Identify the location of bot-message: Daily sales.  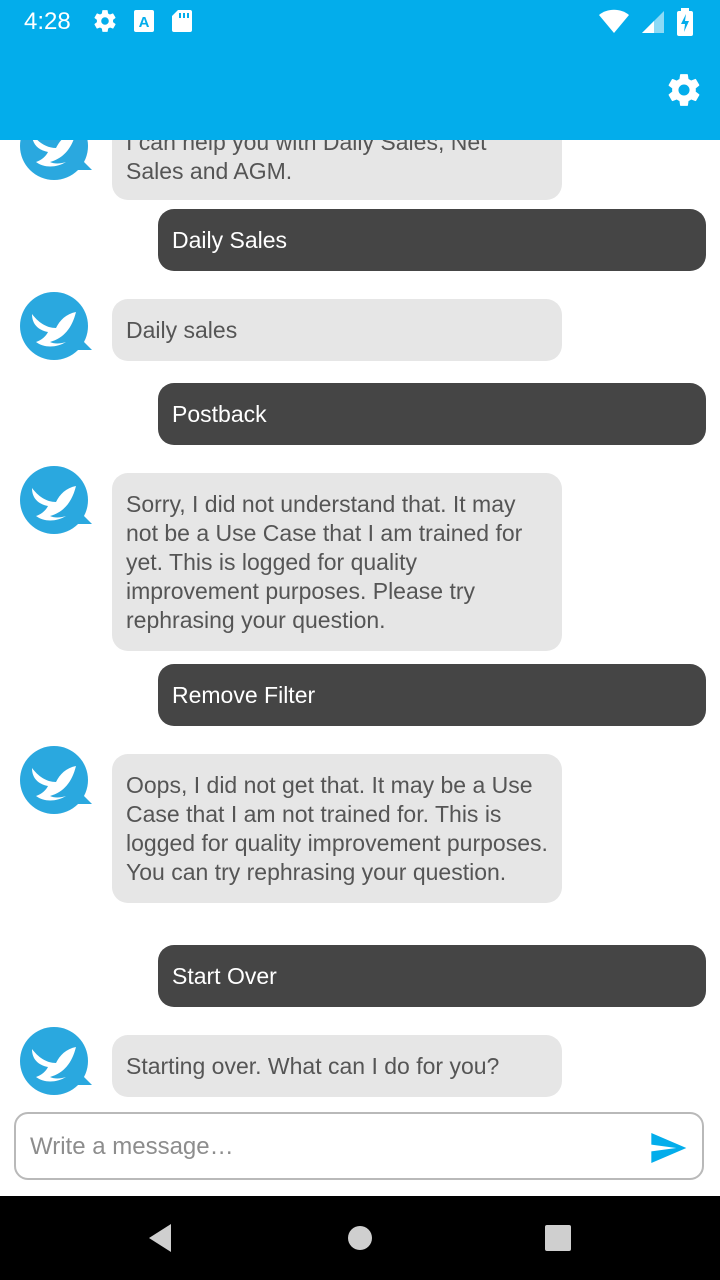
(337, 330).